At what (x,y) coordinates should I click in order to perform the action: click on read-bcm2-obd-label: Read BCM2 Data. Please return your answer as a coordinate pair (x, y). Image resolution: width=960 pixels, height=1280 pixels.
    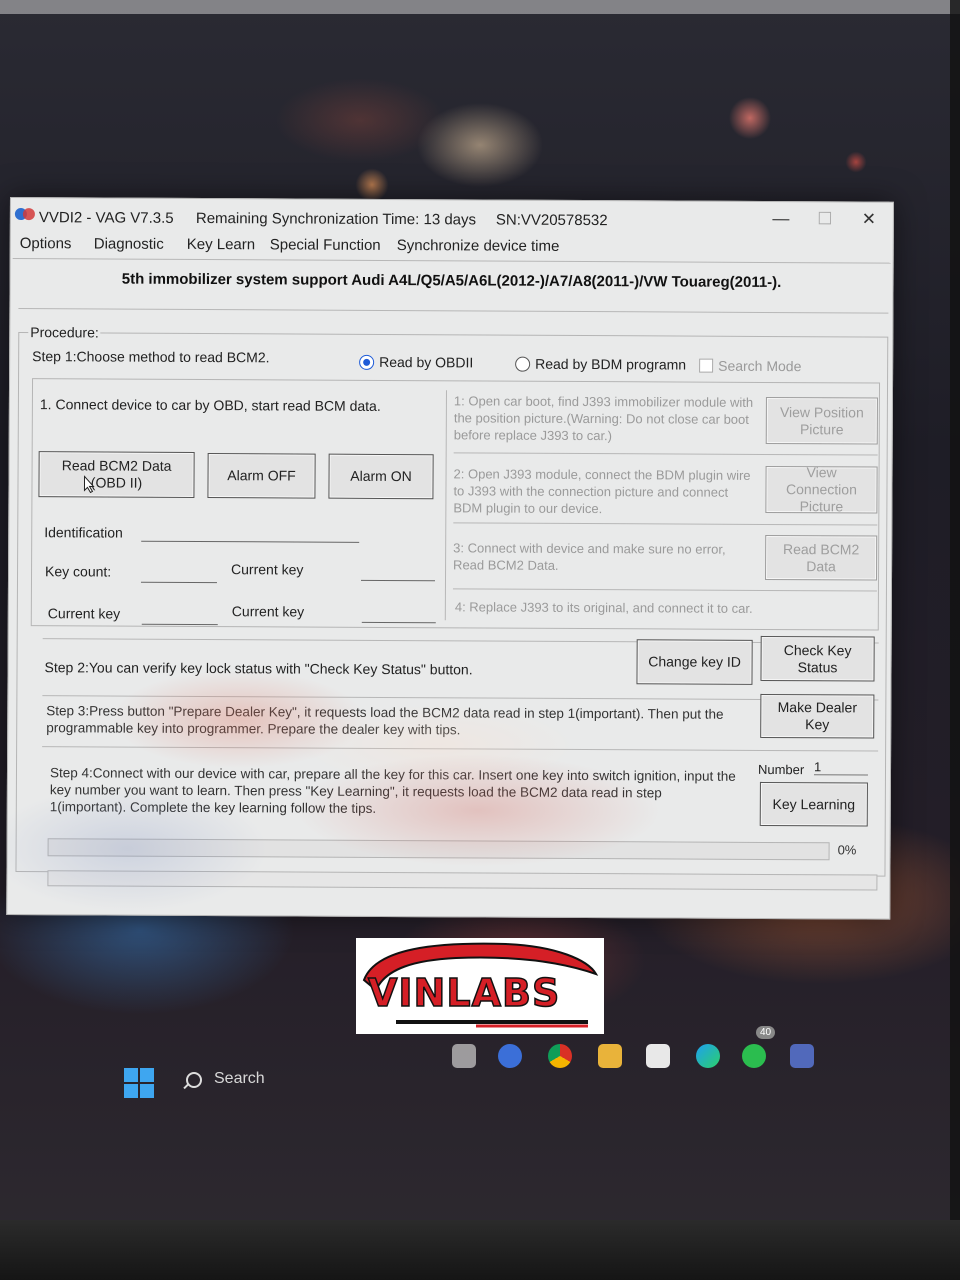
    Looking at the image, I should click on (116, 465).